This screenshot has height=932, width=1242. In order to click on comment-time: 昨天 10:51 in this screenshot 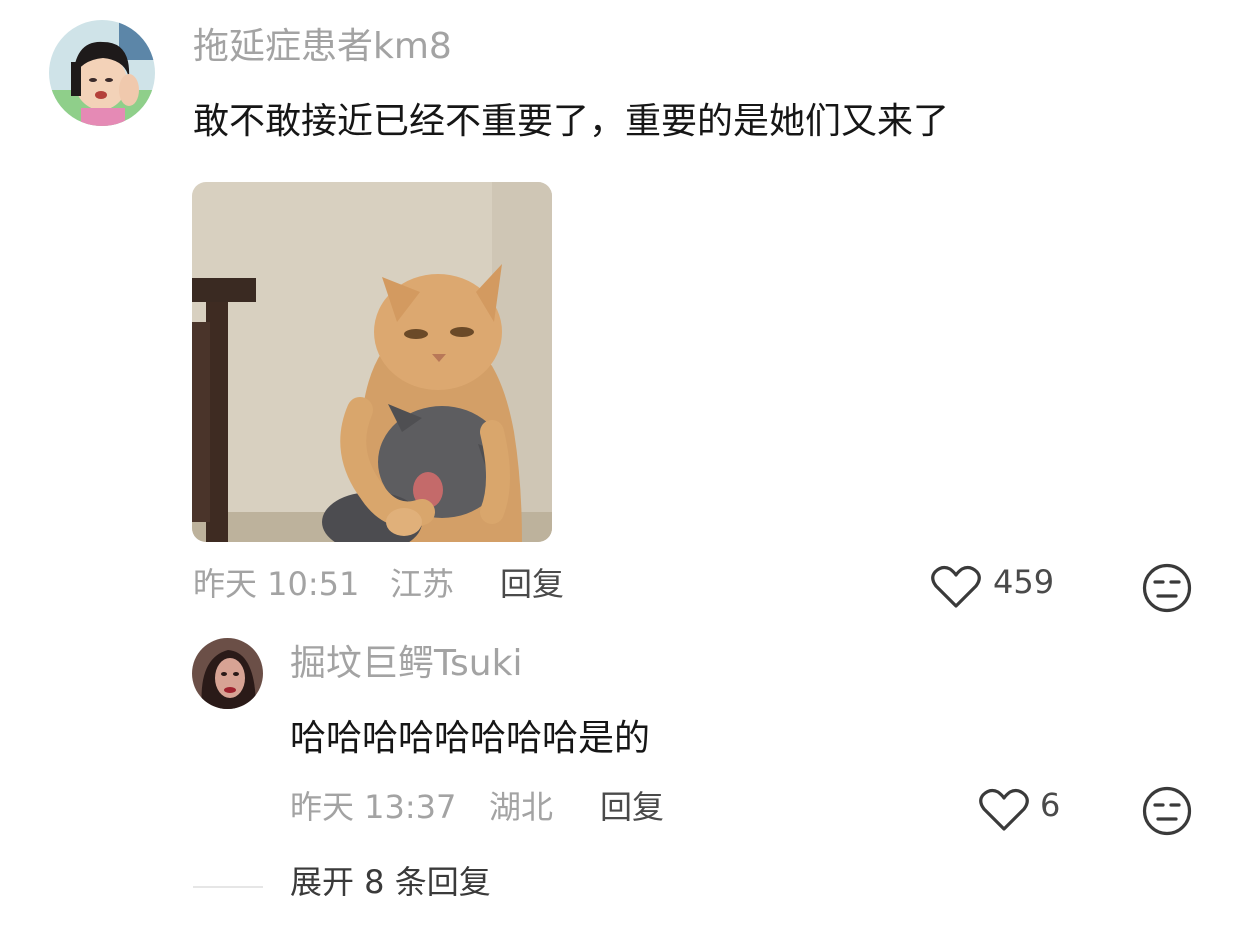, I will do `click(276, 584)`.